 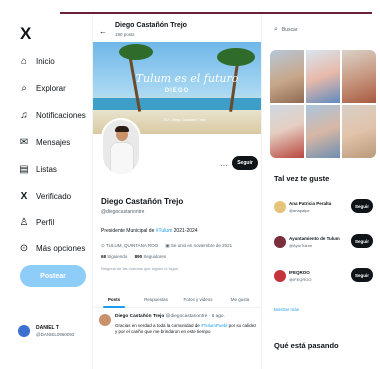 What do you see at coordinates (125, 34) in the screenshot?
I see `header-post-count: 180 posts` at bounding box center [125, 34].